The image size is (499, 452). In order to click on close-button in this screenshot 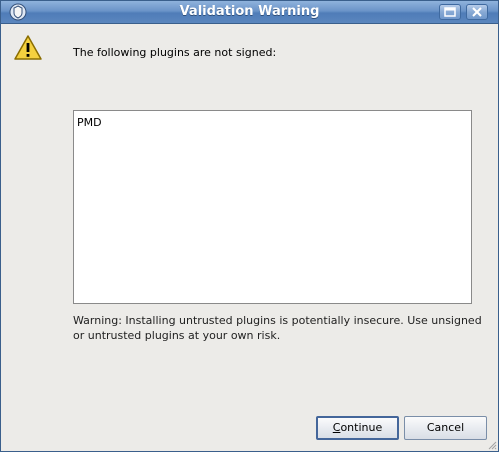, I will do `click(477, 12)`.